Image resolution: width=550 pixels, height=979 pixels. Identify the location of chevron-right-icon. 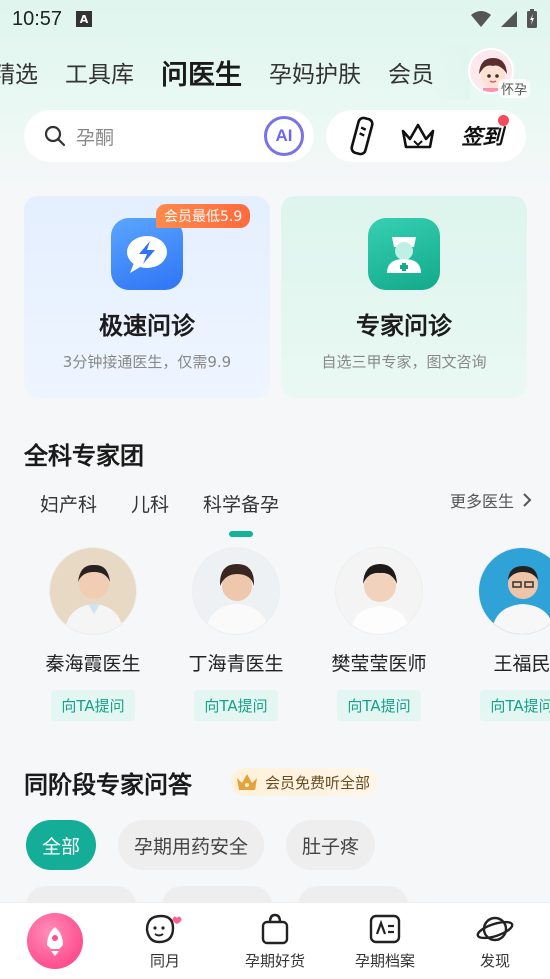
(527, 500).